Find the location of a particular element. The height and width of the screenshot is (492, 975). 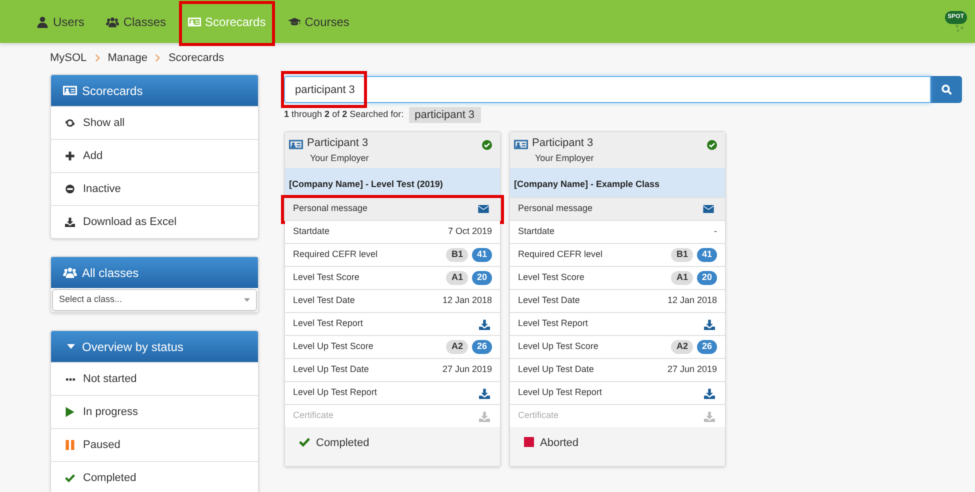

breadcrumb-link: MySOL is located at coordinates (68, 58).